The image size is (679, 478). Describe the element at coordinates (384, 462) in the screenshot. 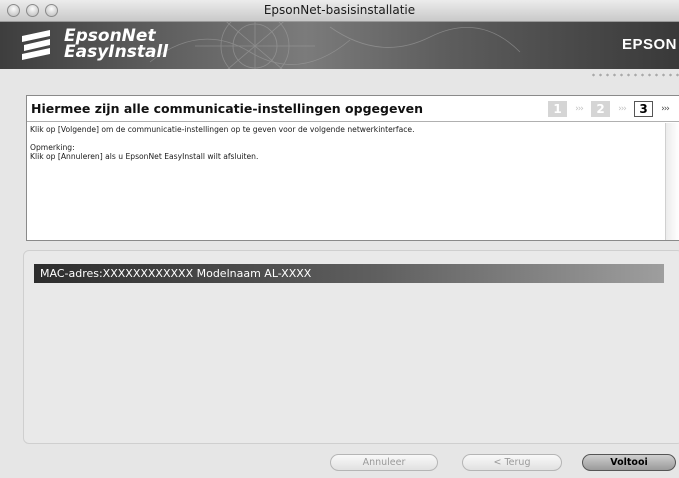

I see `cancel-button: Annuleer` at that location.